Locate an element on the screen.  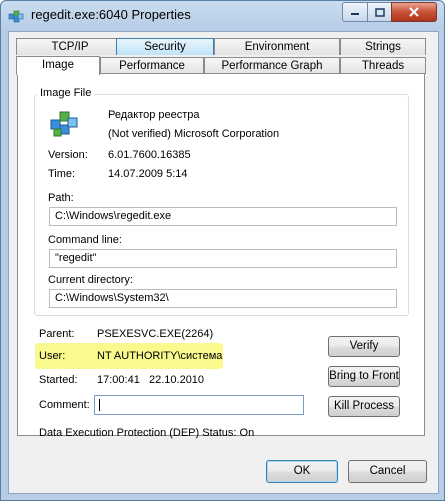
version-label: Version: is located at coordinates (68, 155).